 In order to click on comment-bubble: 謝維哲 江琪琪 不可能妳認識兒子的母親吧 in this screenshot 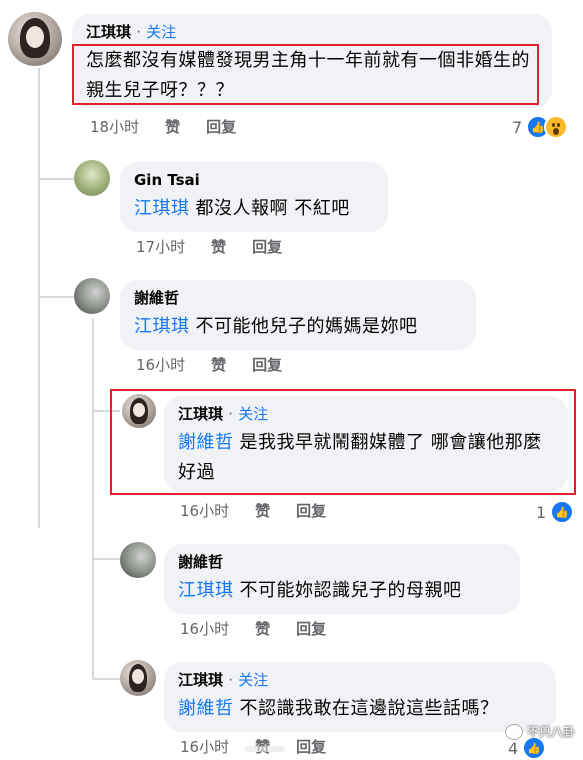, I will do `click(342, 579)`.